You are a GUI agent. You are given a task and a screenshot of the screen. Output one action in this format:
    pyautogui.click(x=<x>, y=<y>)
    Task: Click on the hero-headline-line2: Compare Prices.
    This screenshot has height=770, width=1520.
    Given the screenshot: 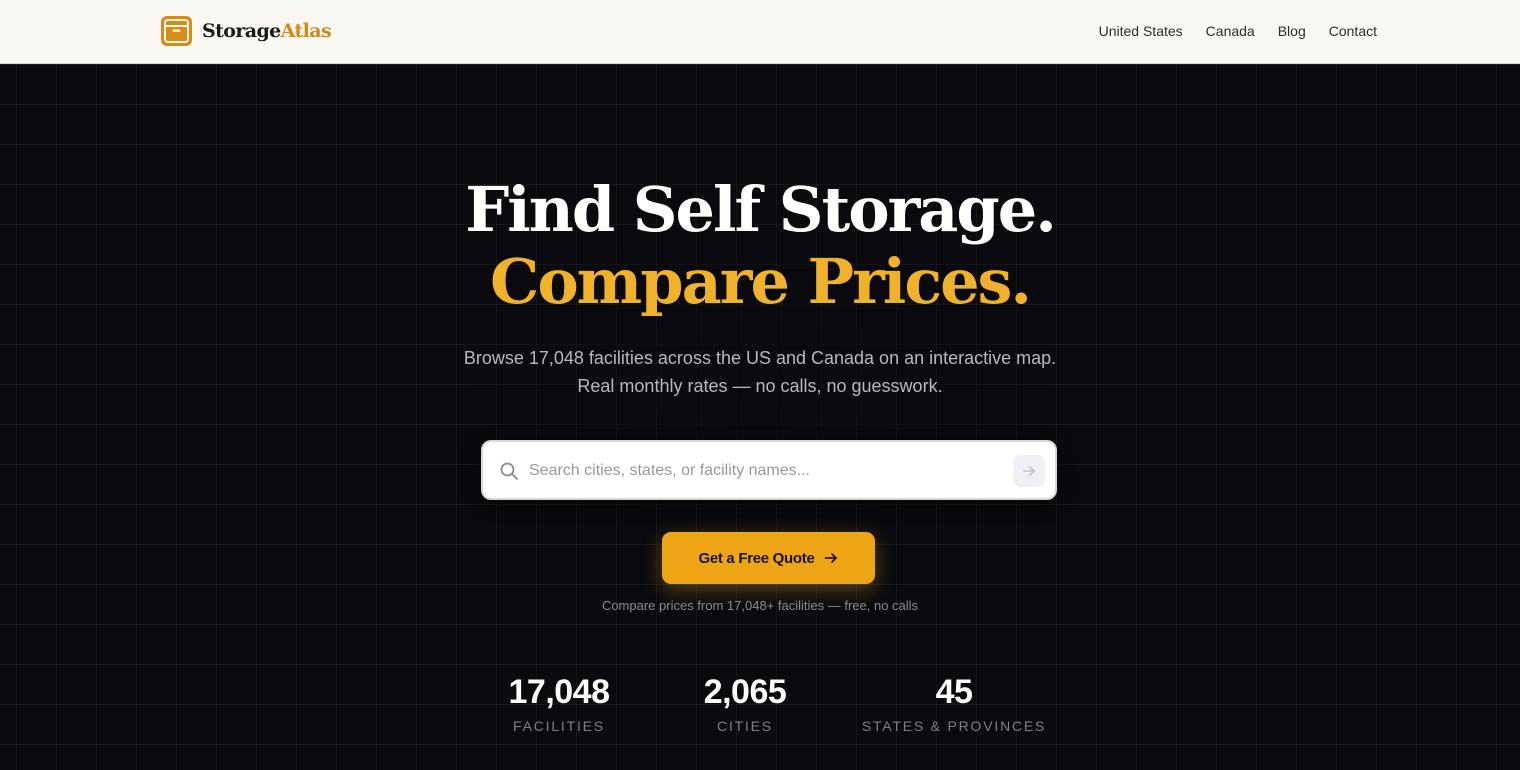 What is the action you would take?
    pyautogui.click(x=760, y=281)
    